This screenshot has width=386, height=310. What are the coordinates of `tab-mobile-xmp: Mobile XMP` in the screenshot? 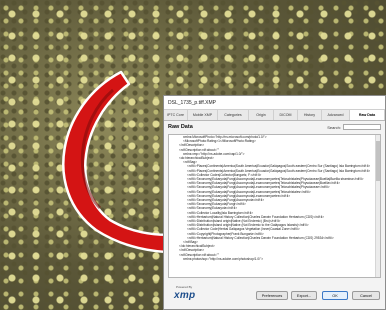 It's located at (203, 115).